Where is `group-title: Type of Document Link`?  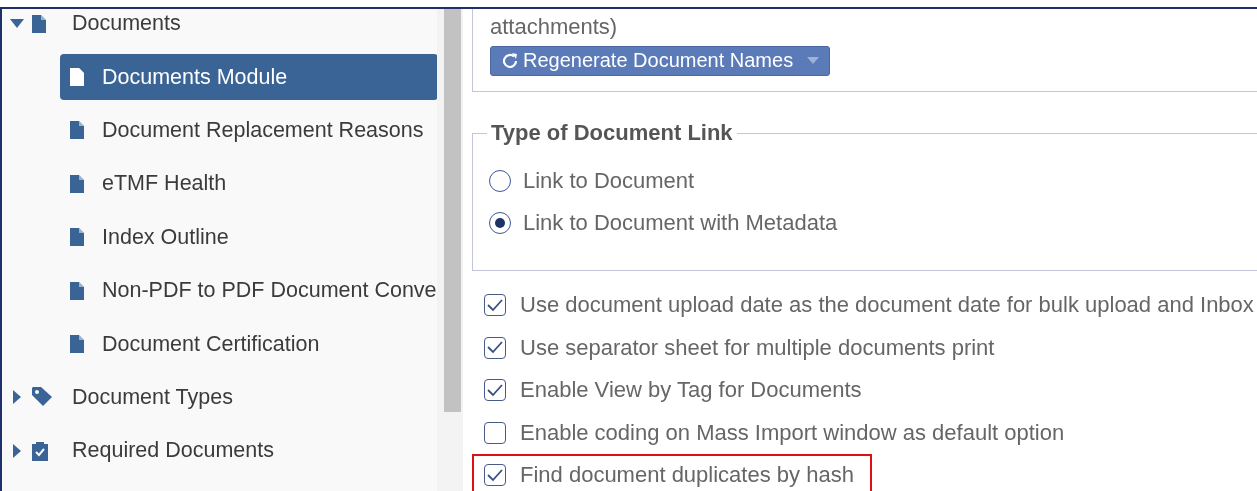
group-title: Type of Document Link is located at coordinates (612, 133).